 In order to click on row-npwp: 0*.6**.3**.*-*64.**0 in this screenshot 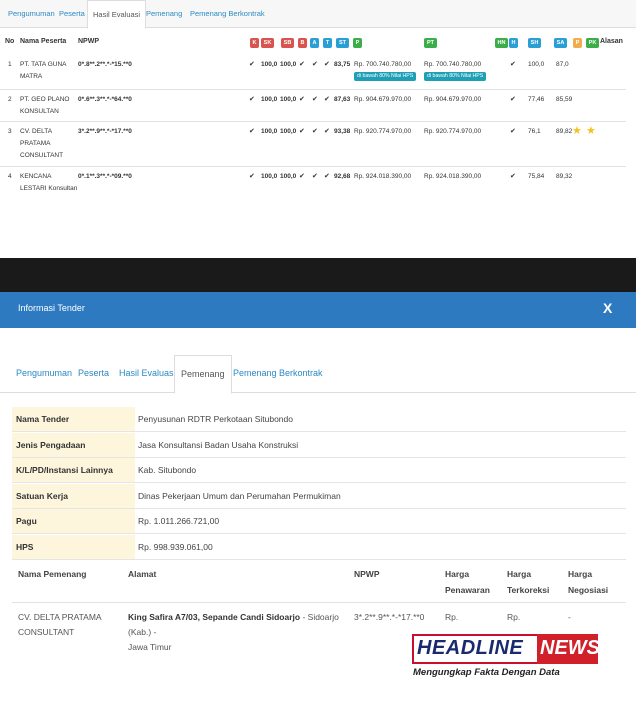, I will do `click(105, 99)`.